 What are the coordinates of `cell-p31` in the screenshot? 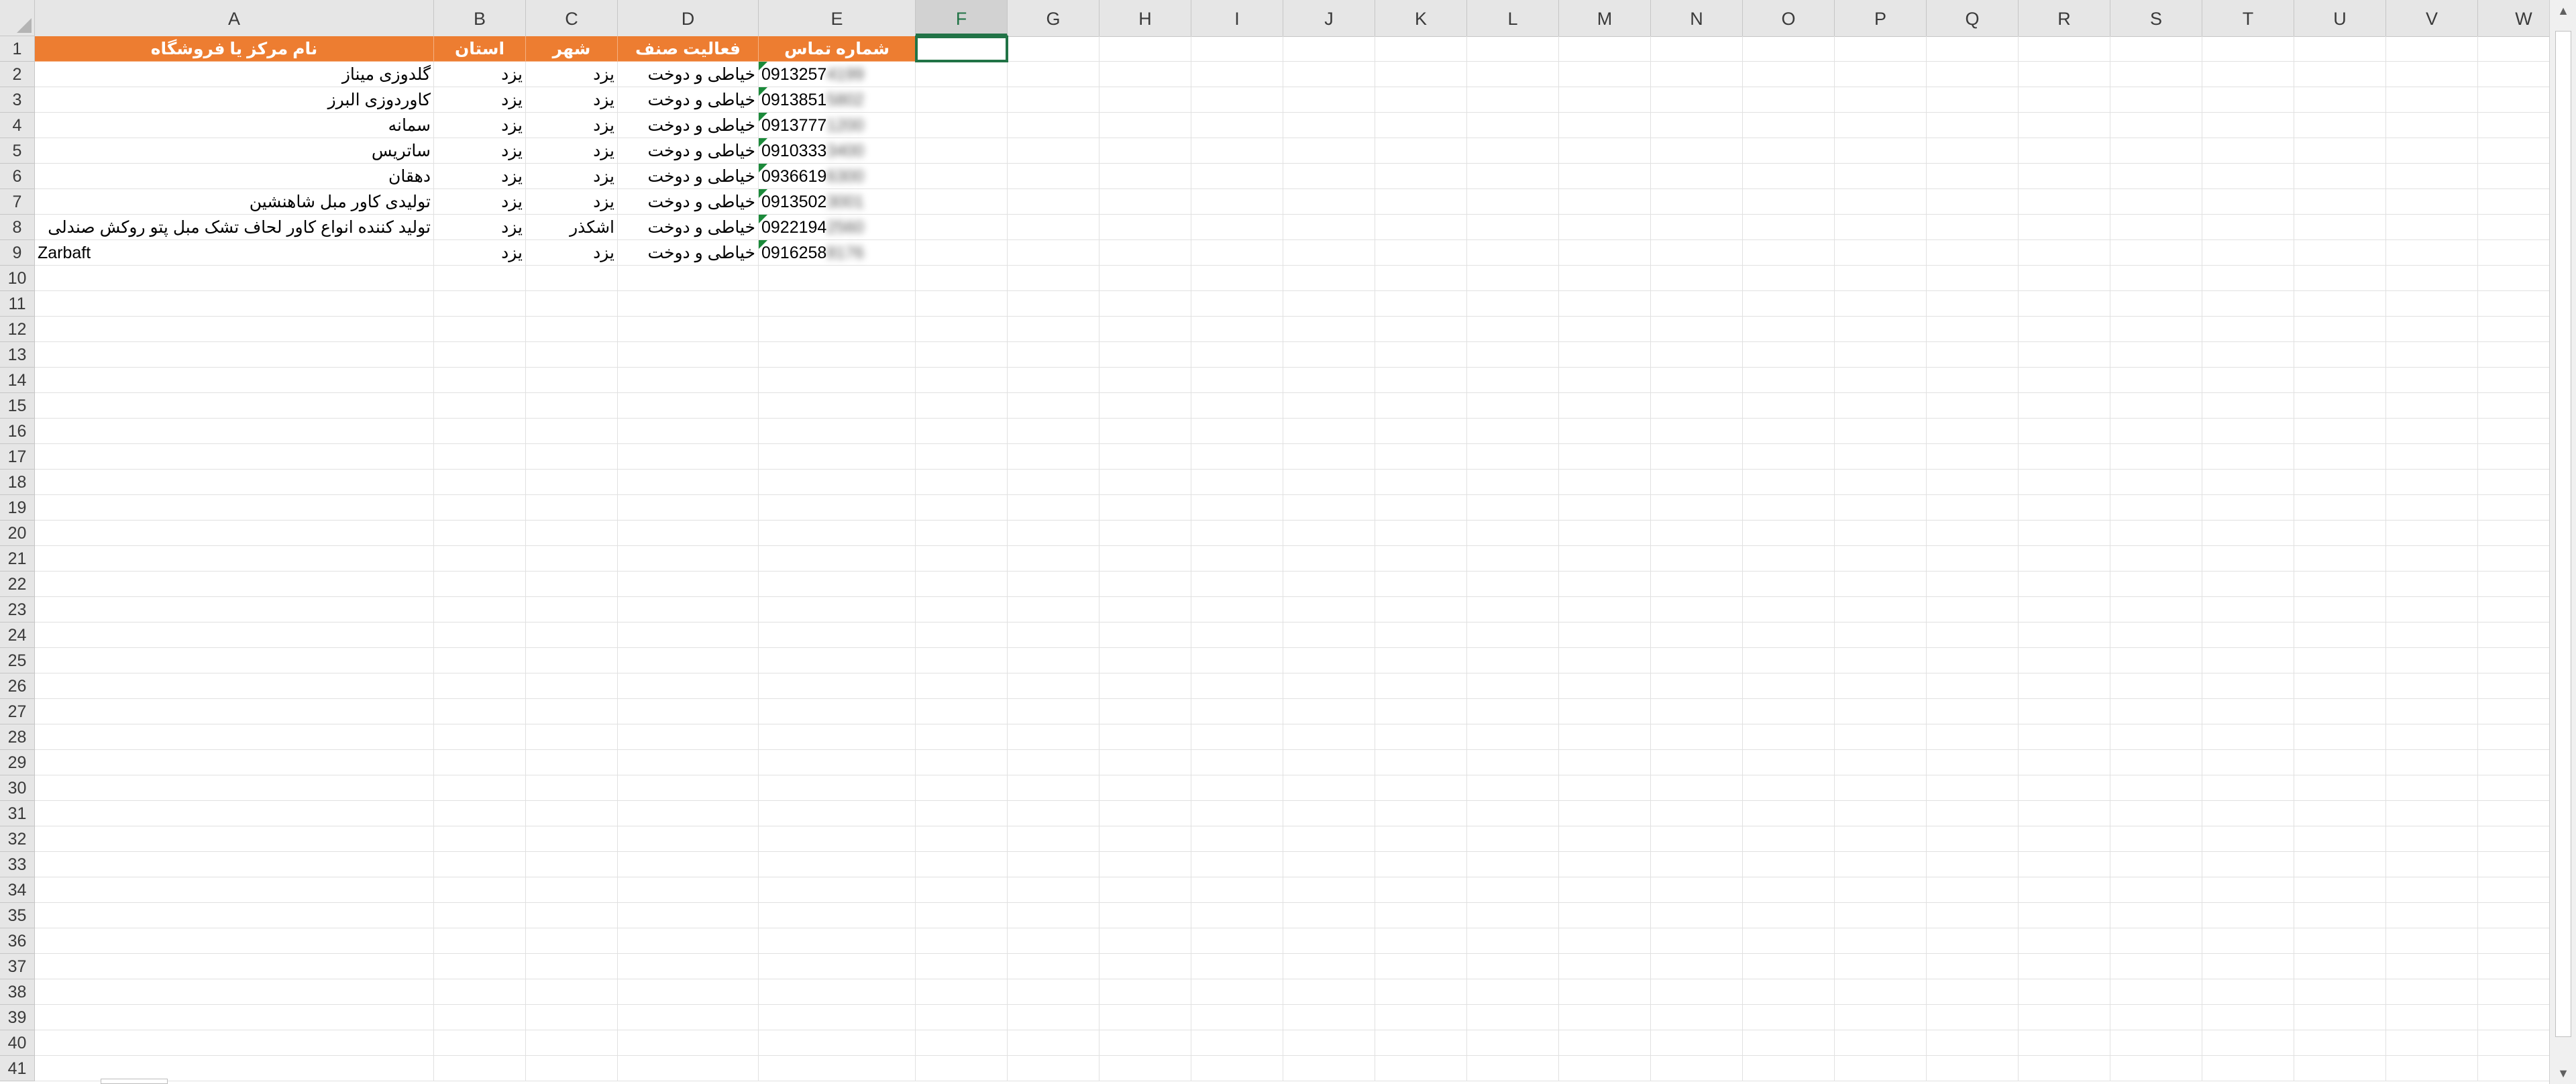 It's located at (1881, 814).